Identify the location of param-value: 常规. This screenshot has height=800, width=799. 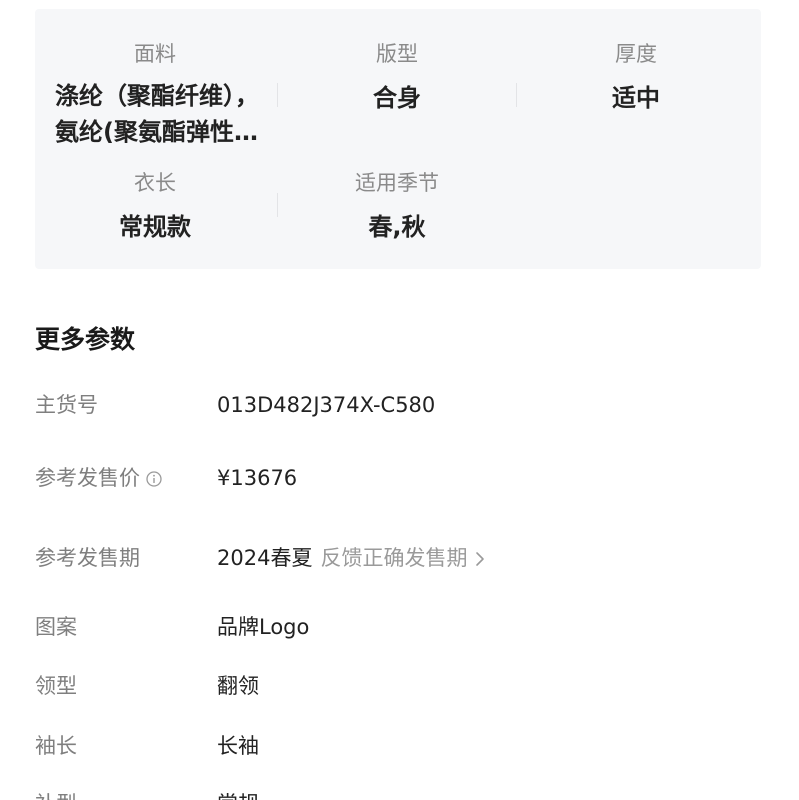
(238, 793).